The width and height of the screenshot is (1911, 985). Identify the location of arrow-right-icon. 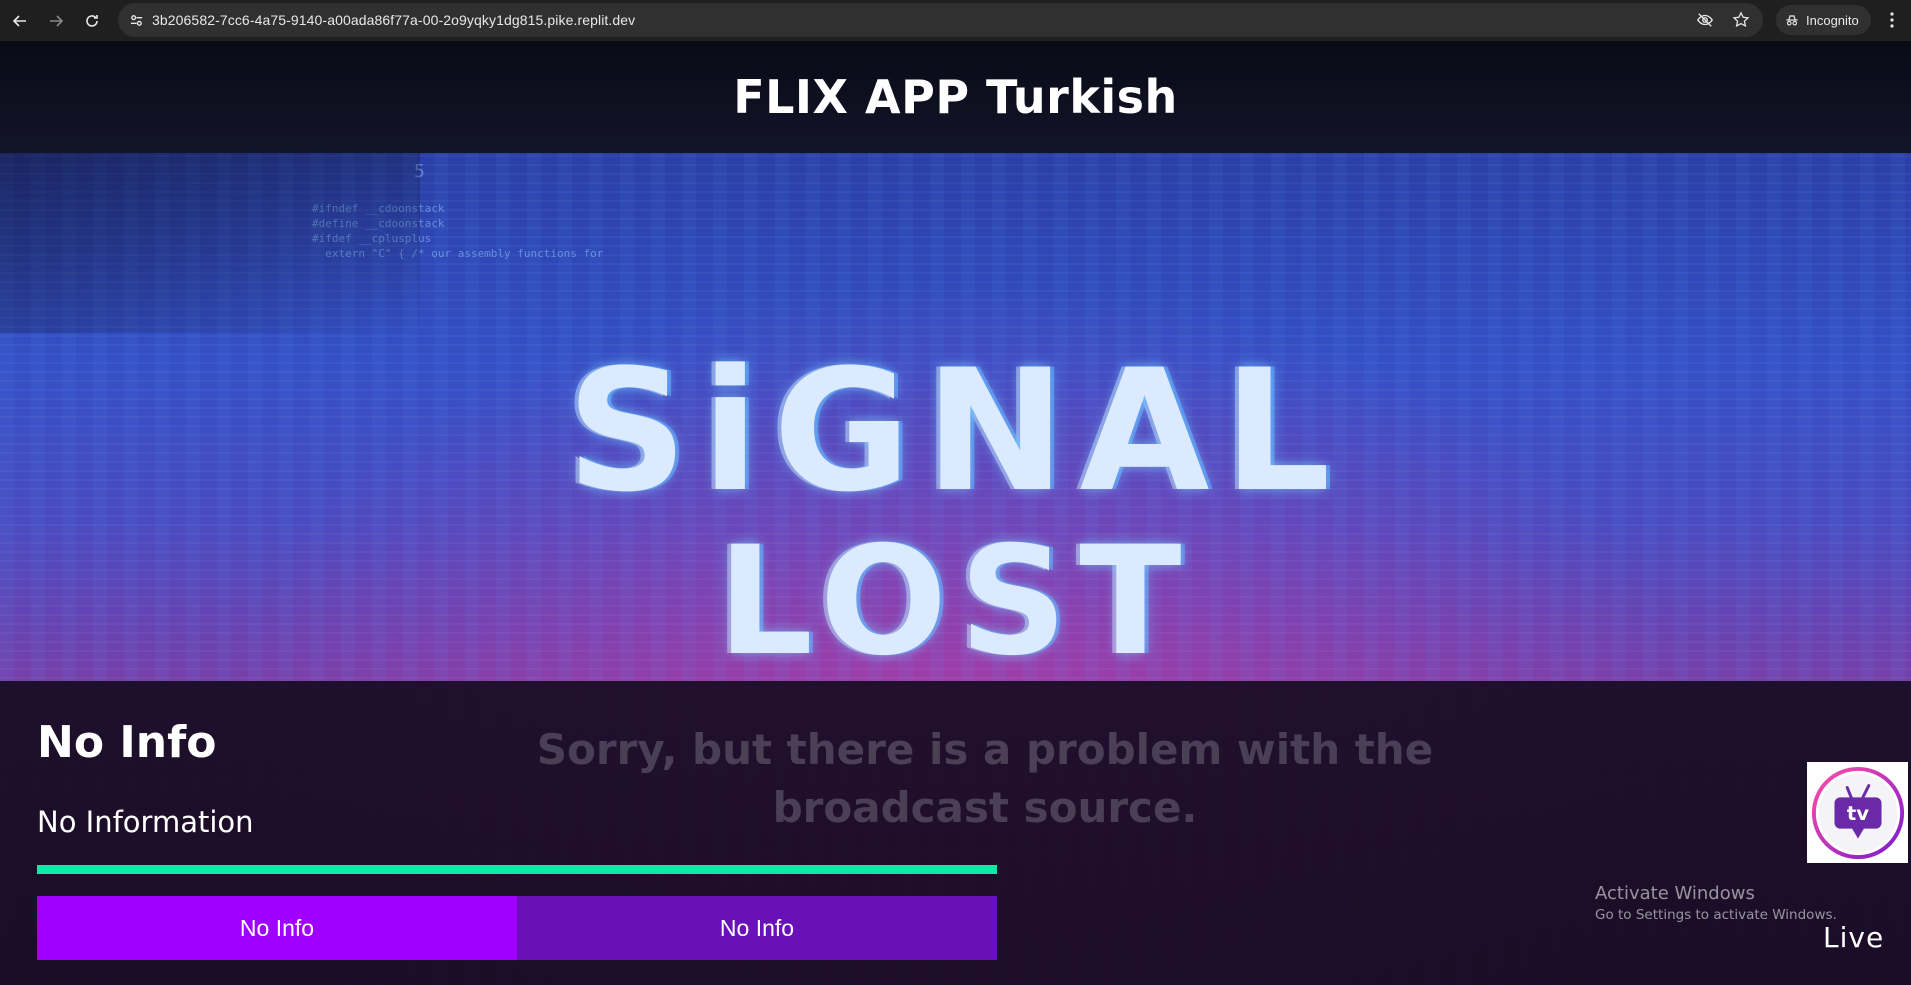
(57, 20).